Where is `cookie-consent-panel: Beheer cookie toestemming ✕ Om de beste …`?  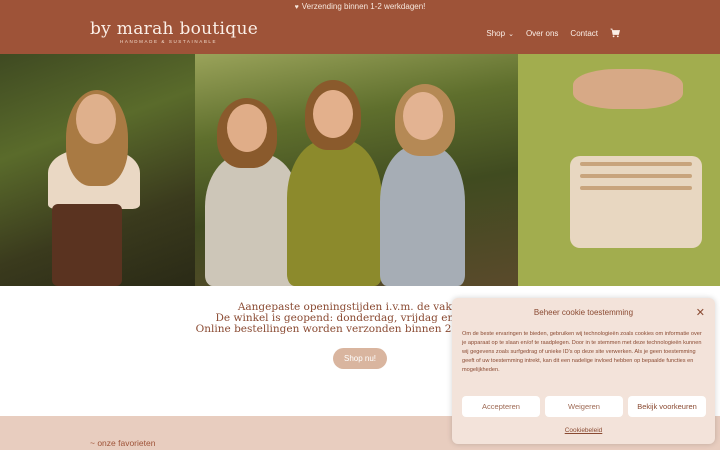 cookie-consent-panel: Beheer cookie toestemming ✕ Om de beste … is located at coordinates (583, 371).